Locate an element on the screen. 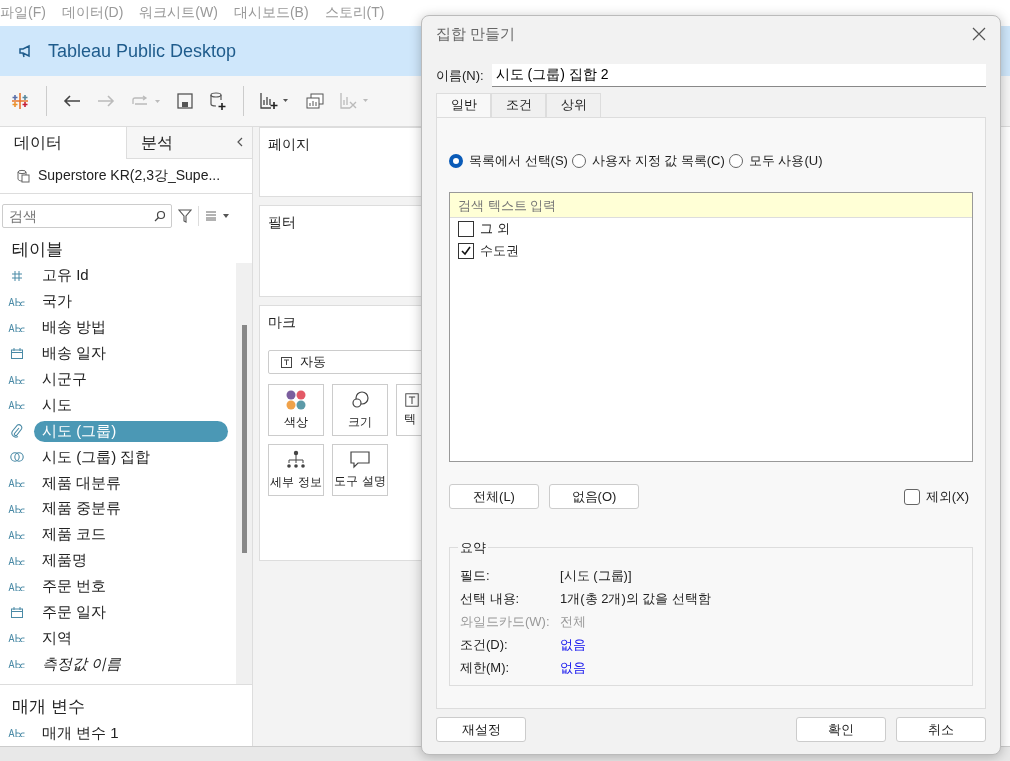 The width and height of the screenshot is (1010, 761). field-item: 배송 일자 is located at coordinates (74, 354).